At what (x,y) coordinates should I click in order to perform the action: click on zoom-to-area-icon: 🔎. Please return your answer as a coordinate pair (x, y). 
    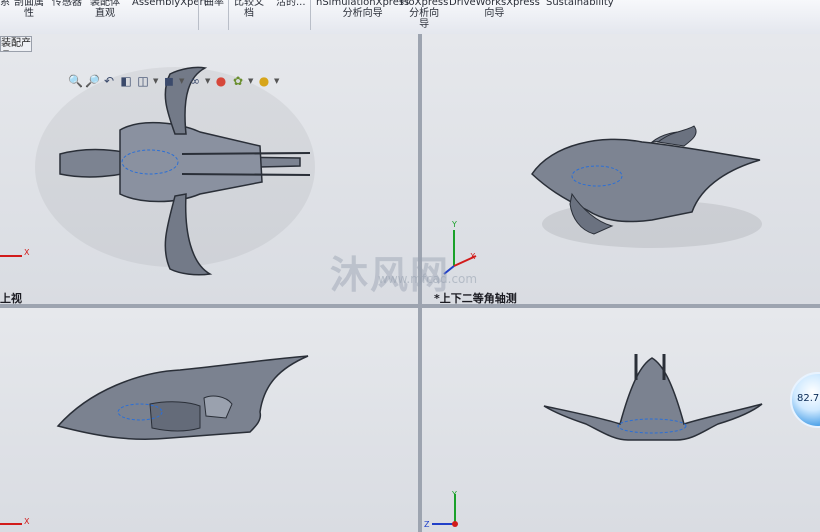
    Looking at the image, I should click on (92, 81).